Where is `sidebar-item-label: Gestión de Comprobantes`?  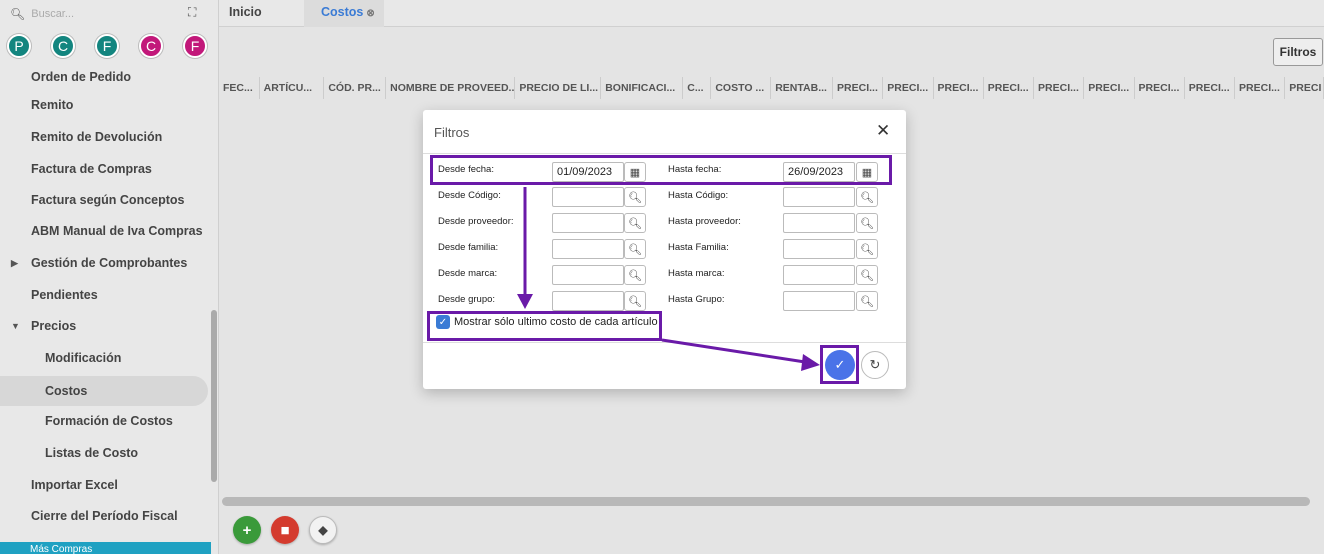 sidebar-item-label: Gestión de Comprobantes is located at coordinates (109, 263).